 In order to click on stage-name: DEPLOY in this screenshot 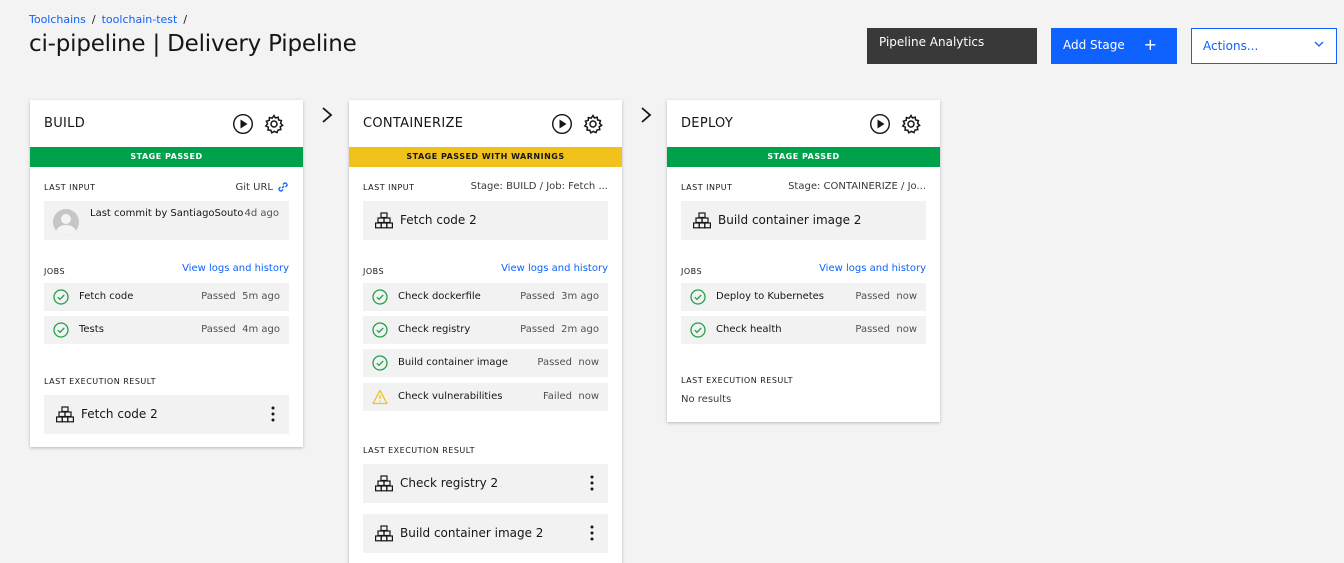, I will do `click(707, 123)`.